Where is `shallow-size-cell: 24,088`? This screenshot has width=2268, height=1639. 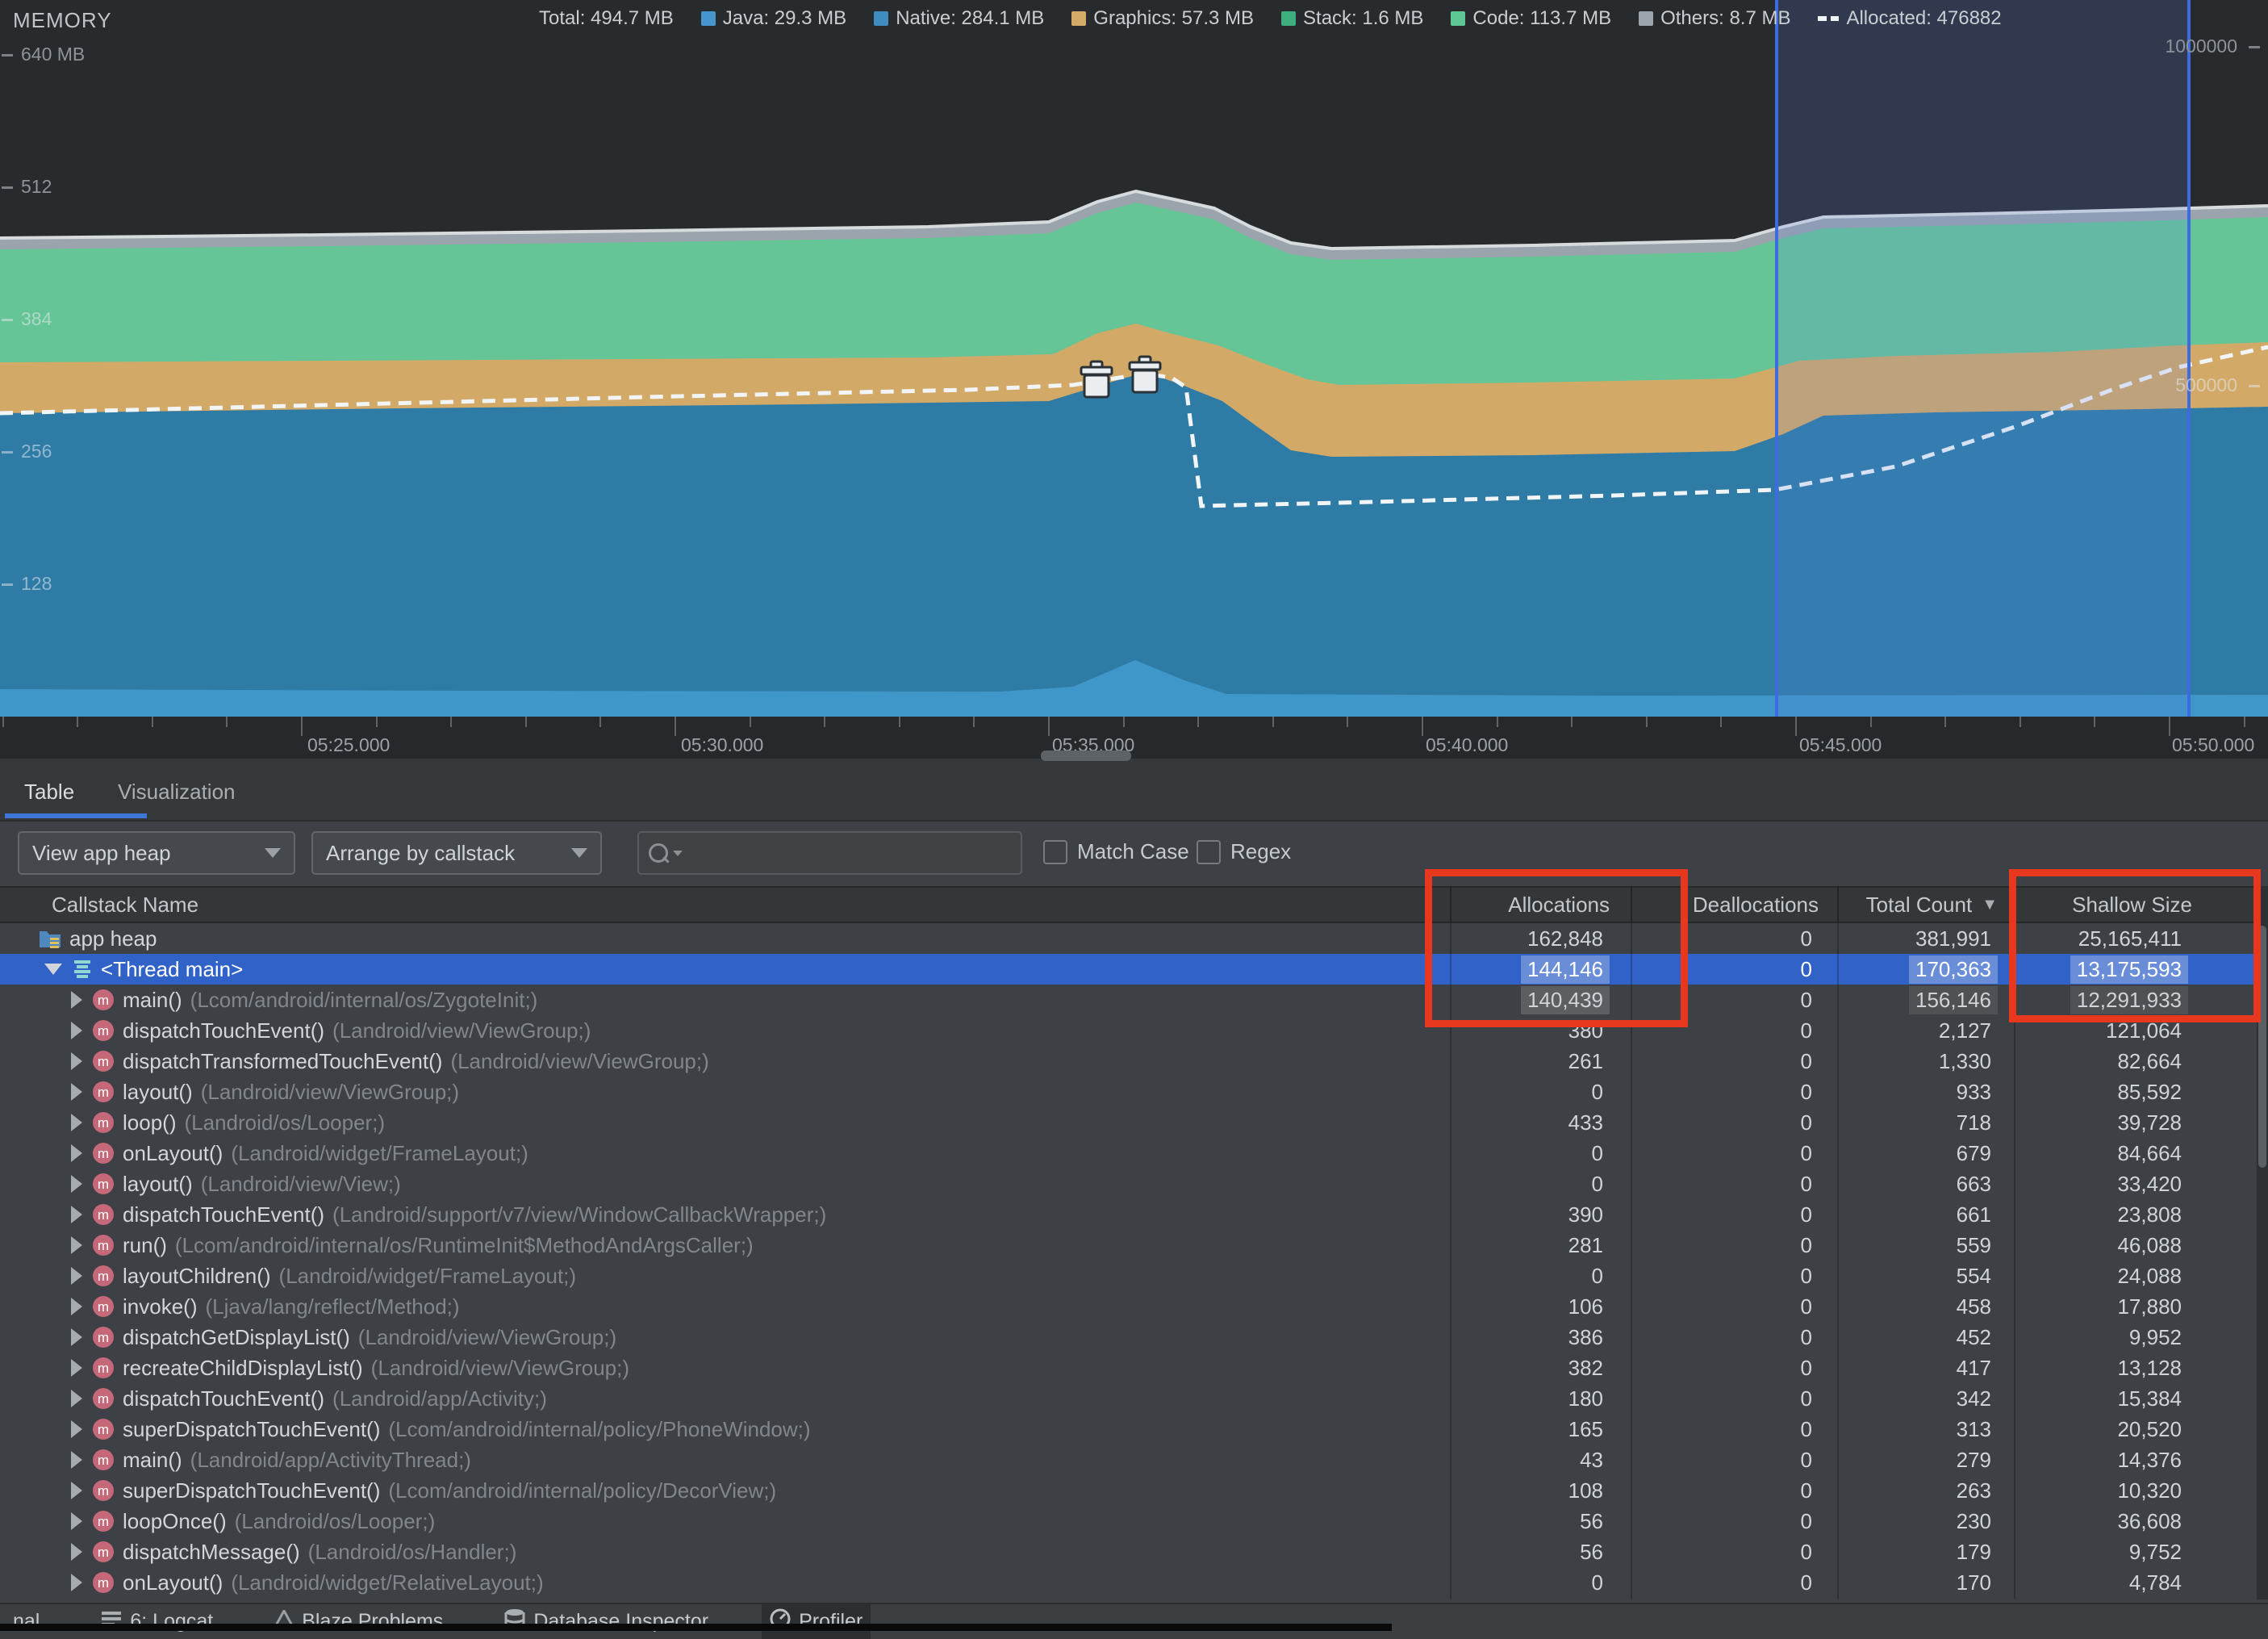
shallow-size-cell: 24,088 is located at coordinates (2135, 1276).